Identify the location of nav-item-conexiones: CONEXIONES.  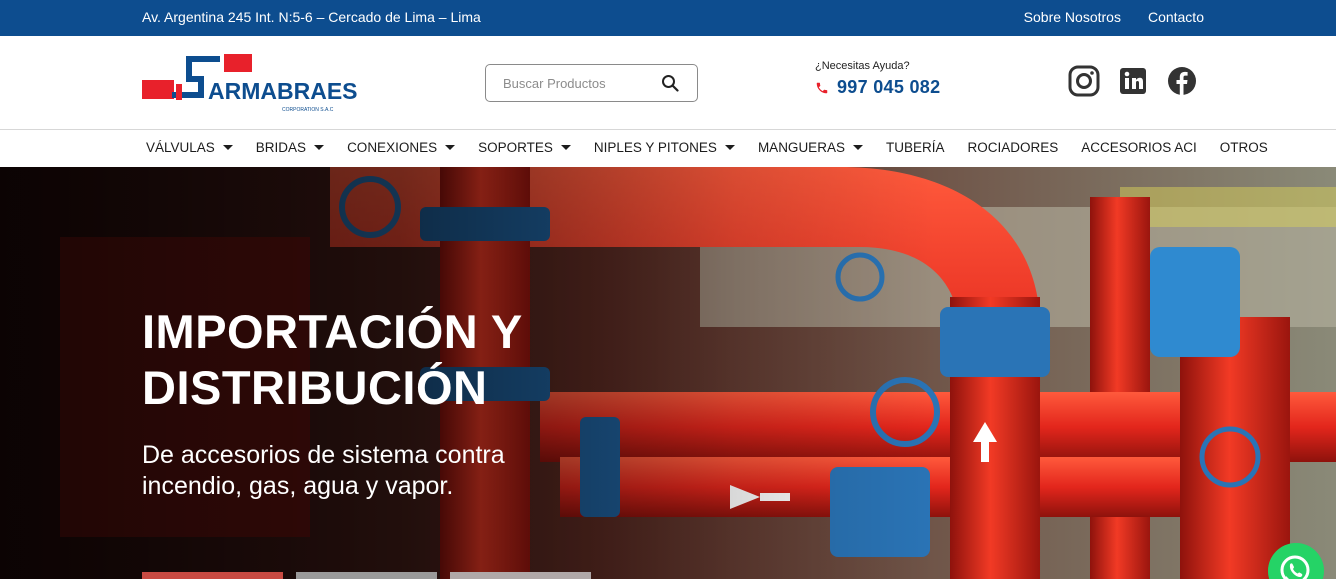
(401, 147).